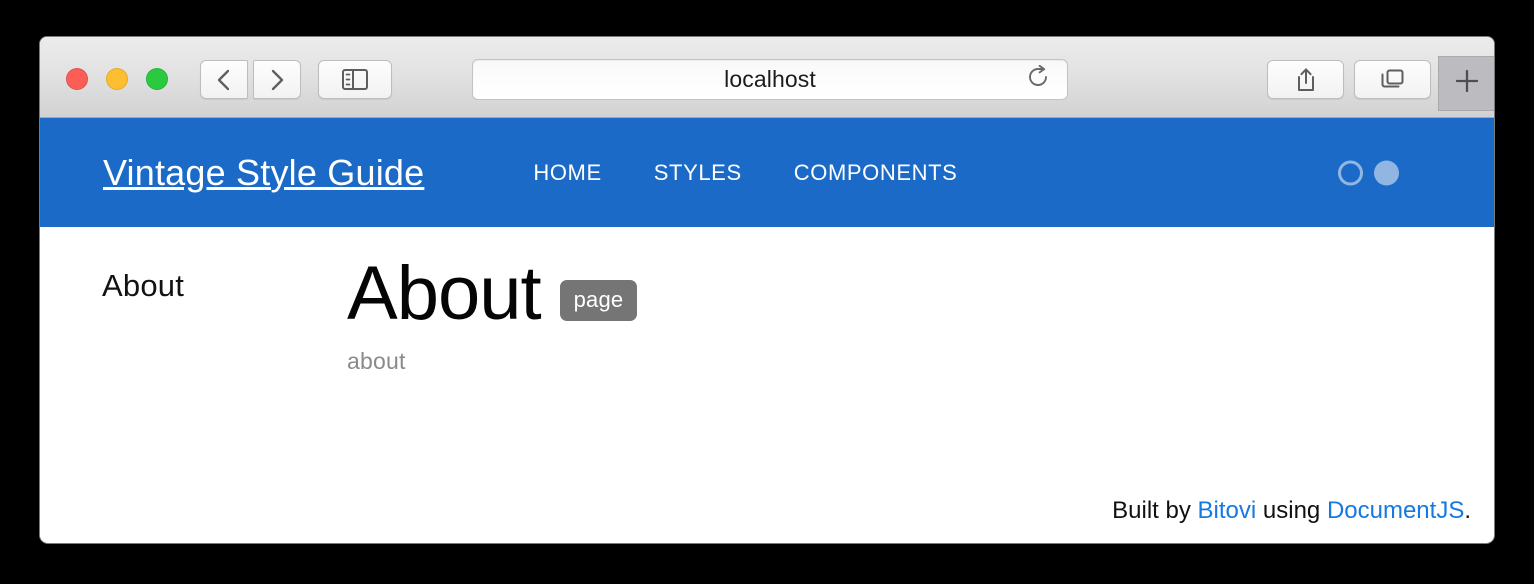 Image resolution: width=1534 pixels, height=584 pixels. What do you see at coordinates (567, 173) in the screenshot?
I see `nav-item-home: HOME` at bounding box center [567, 173].